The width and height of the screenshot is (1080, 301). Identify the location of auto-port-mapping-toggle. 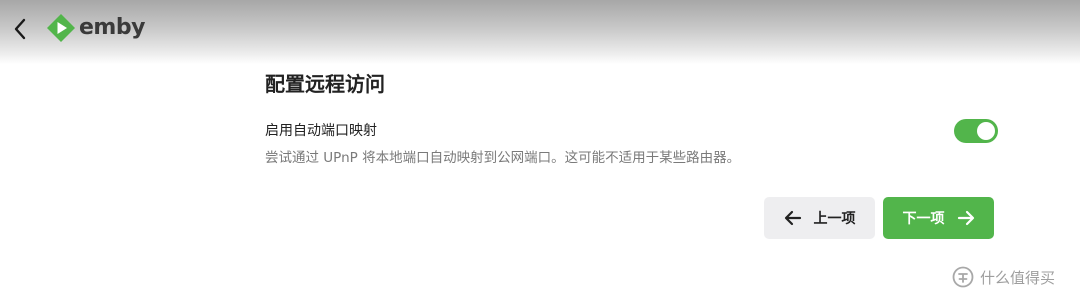
(976, 131).